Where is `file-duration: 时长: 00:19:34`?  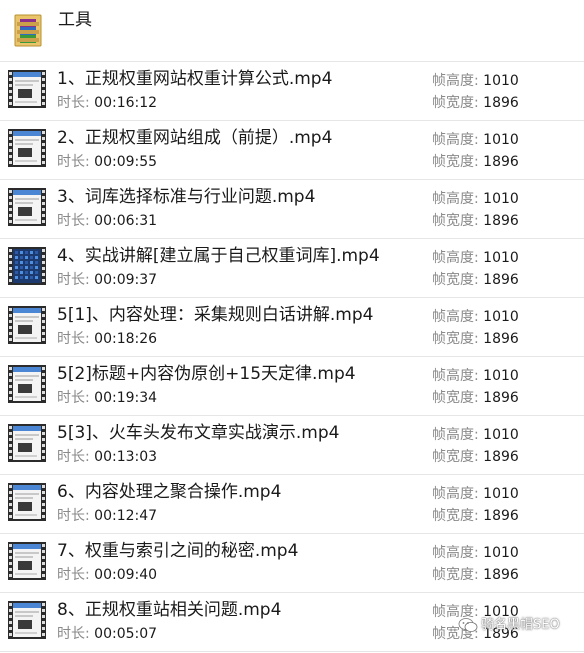
file-duration: 时长: 00:19:34 is located at coordinates (107, 398).